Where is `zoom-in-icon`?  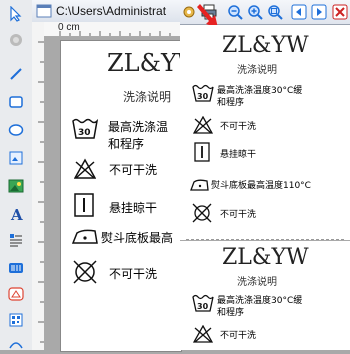
zoom-in-icon is located at coordinates (255, 12).